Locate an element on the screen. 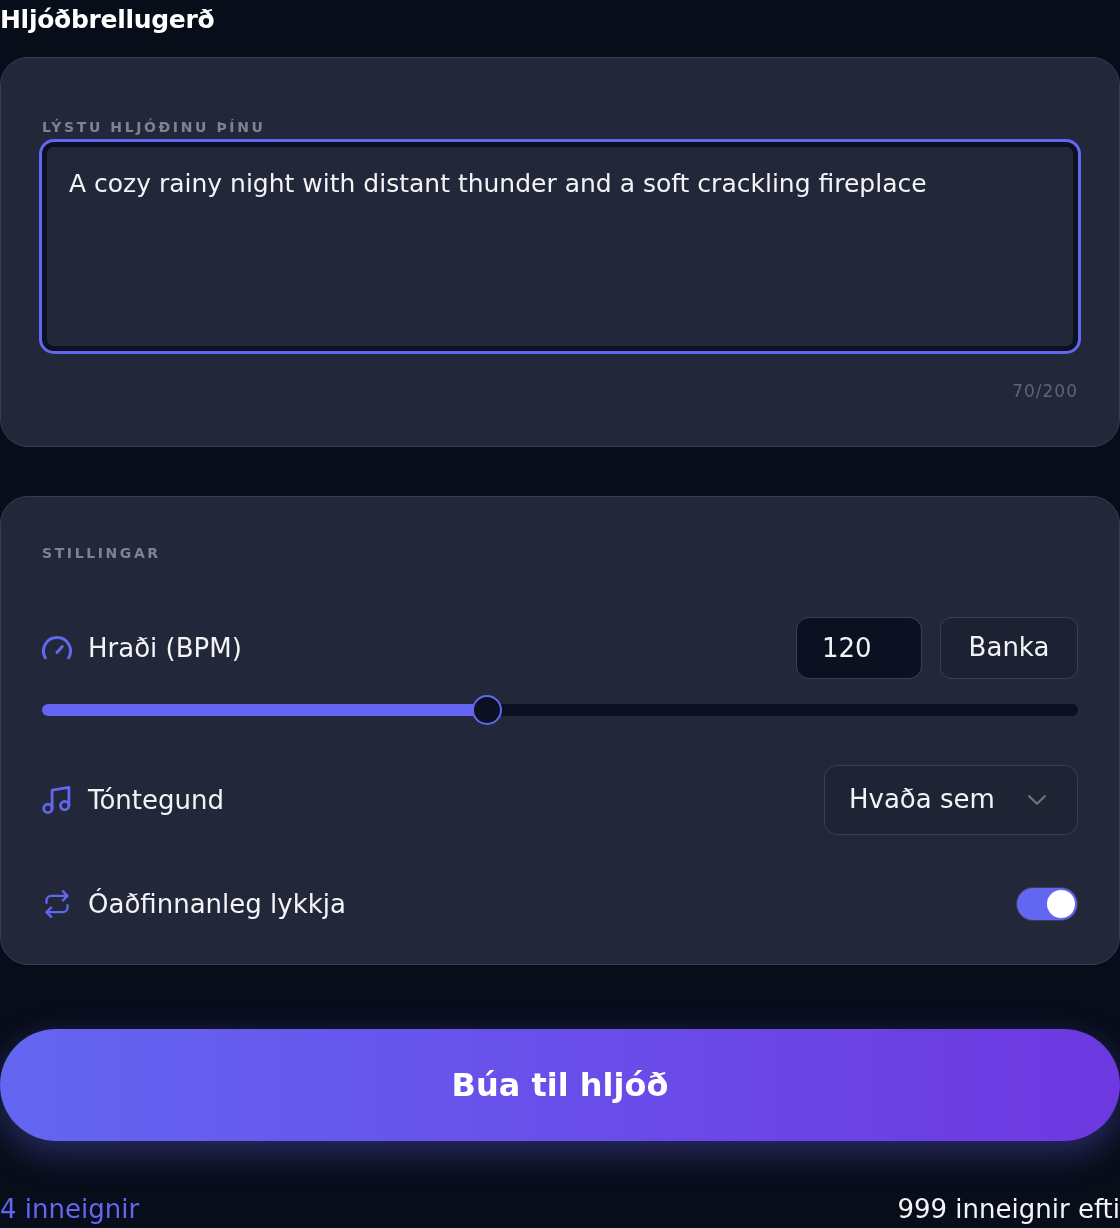 This screenshot has width=1120, height=1228. music-note-icon is located at coordinates (57, 800).